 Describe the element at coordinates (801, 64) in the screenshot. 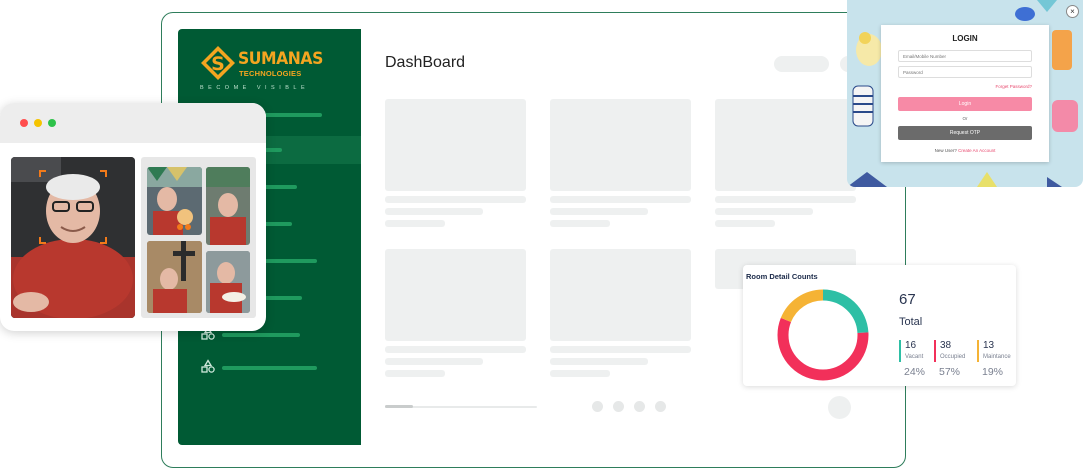

I see `header-pill-placeholder` at that location.